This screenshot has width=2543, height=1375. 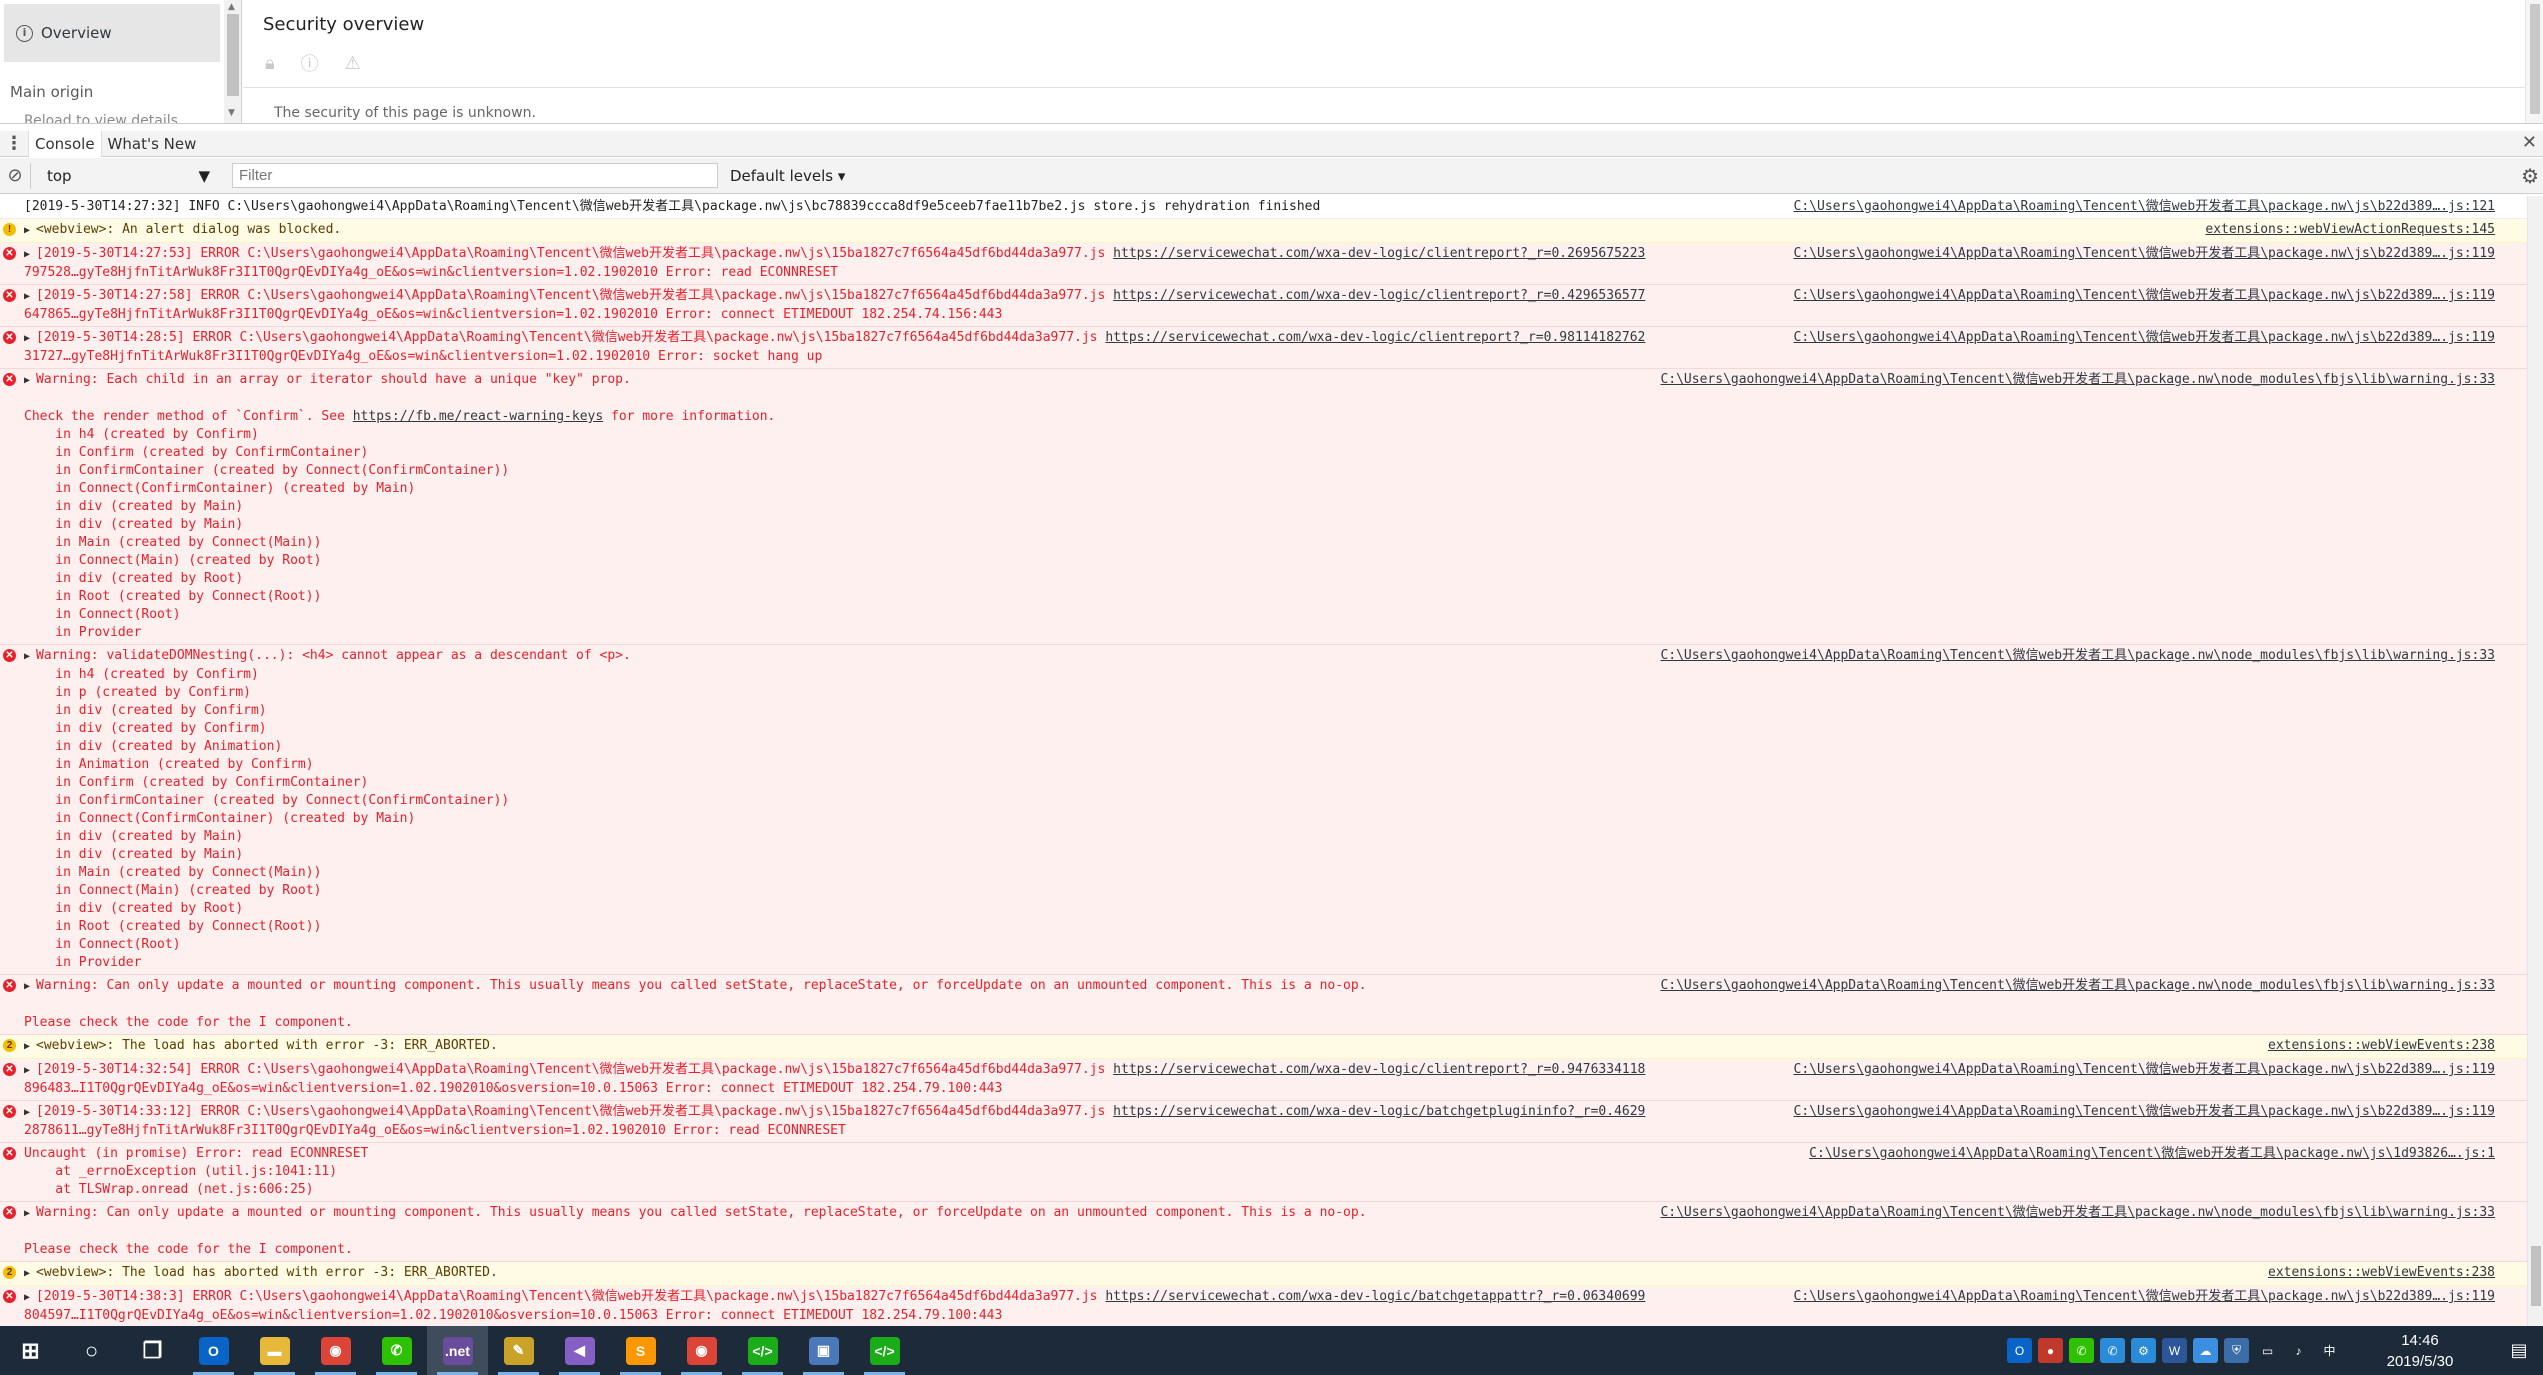 What do you see at coordinates (2530, 176) in the screenshot?
I see `gear-icon: ⚙` at bounding box center [2530, 176].